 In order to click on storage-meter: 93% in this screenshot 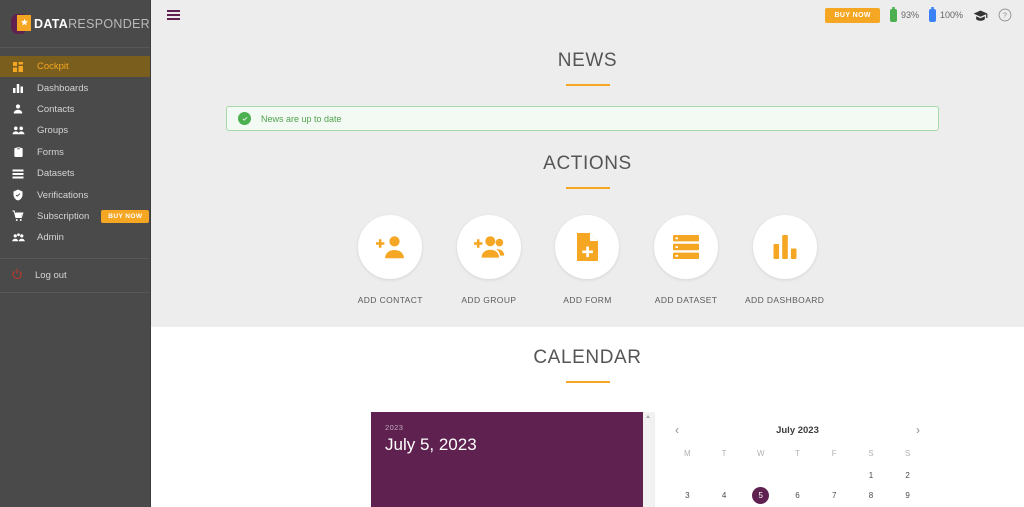, I will do `click(904, 14)`.